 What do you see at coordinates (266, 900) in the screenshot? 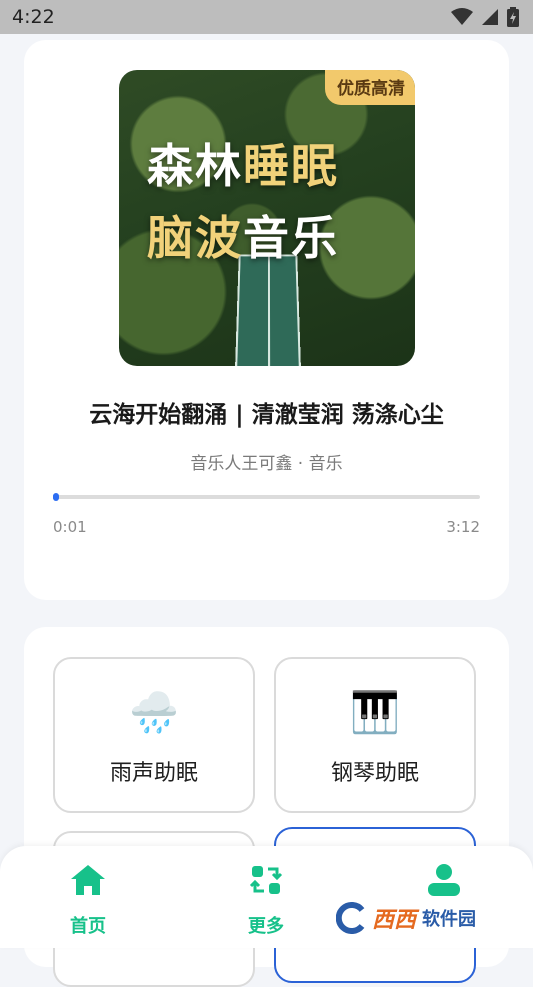
I see `nav-more: 更多` at bounding box center [266, 900].